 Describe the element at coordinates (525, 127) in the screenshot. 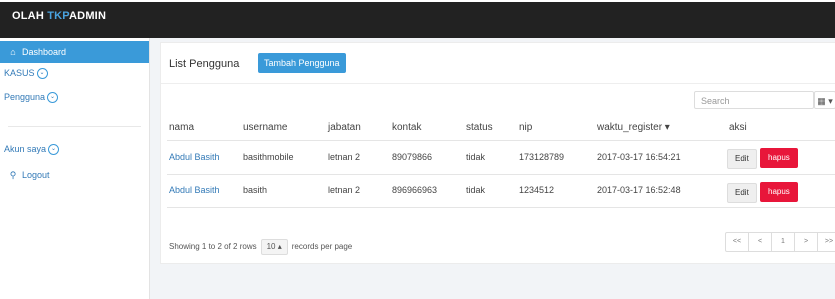

I see `header-nip: nip` at that location.